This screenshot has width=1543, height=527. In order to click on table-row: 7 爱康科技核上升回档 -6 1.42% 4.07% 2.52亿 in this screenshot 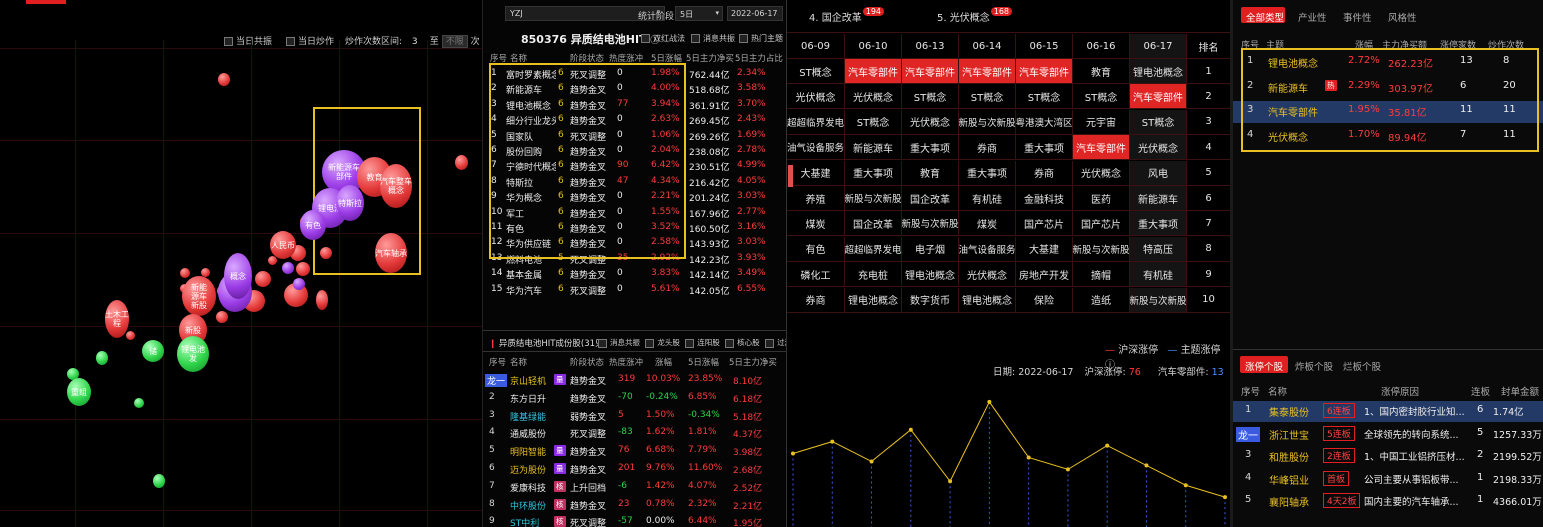, I will do `click(634, 487)`.